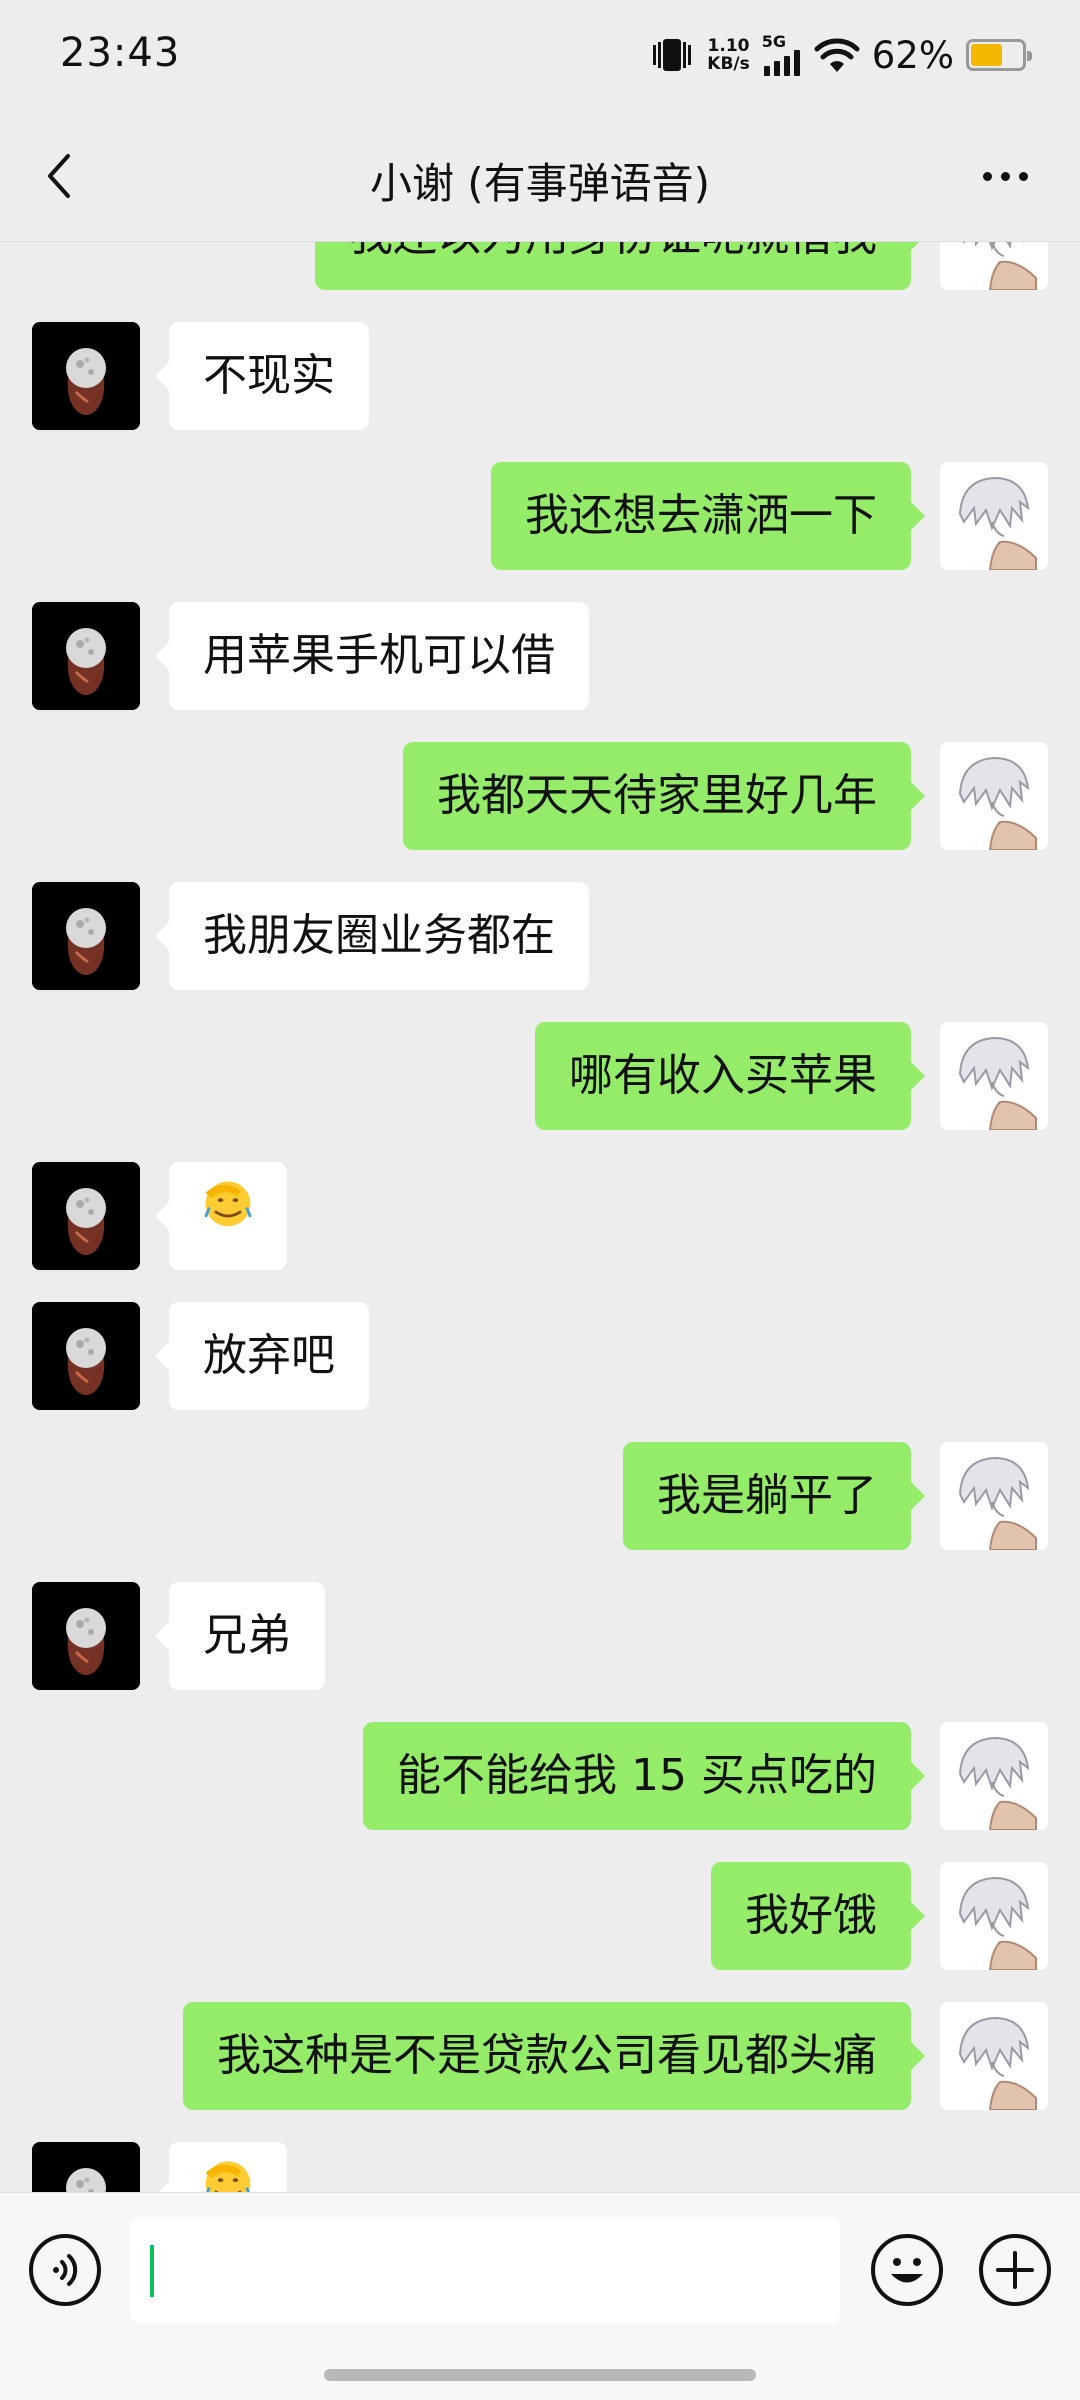 Image resolution: width=1080 pixels, height=2400 pixels. What do you see at coordinates (269, 375) in the screenshot?
I see `message-text: 不现实` at bounding box center [269, 375].